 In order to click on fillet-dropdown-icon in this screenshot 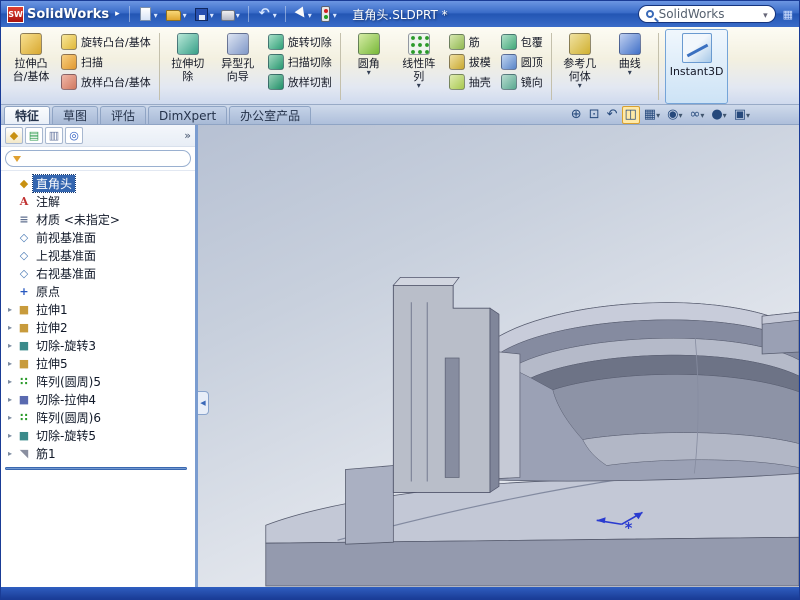, I will do `click(369, 73)`.